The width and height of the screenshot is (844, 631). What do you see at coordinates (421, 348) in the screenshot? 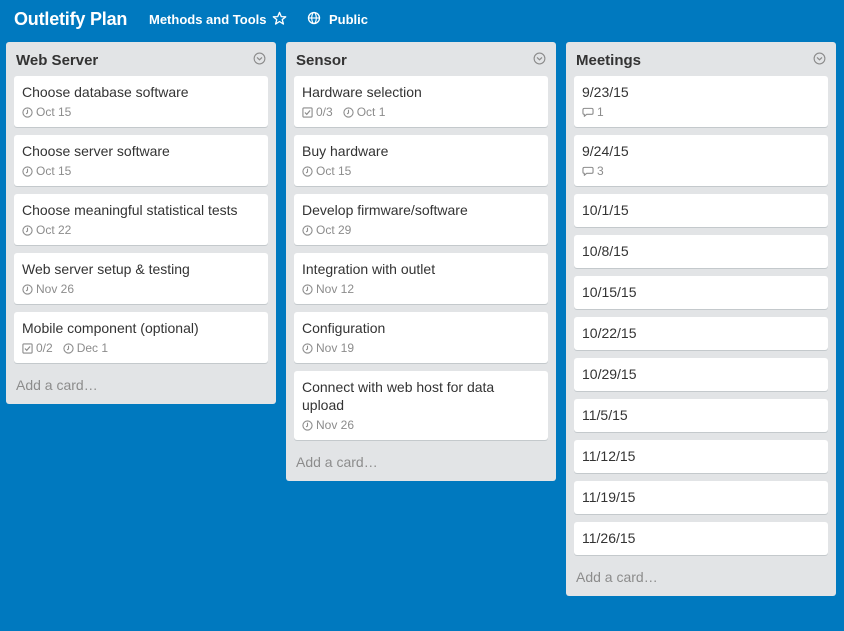
I see `card-badges: Nov 19` at bounding box center [421, 348].